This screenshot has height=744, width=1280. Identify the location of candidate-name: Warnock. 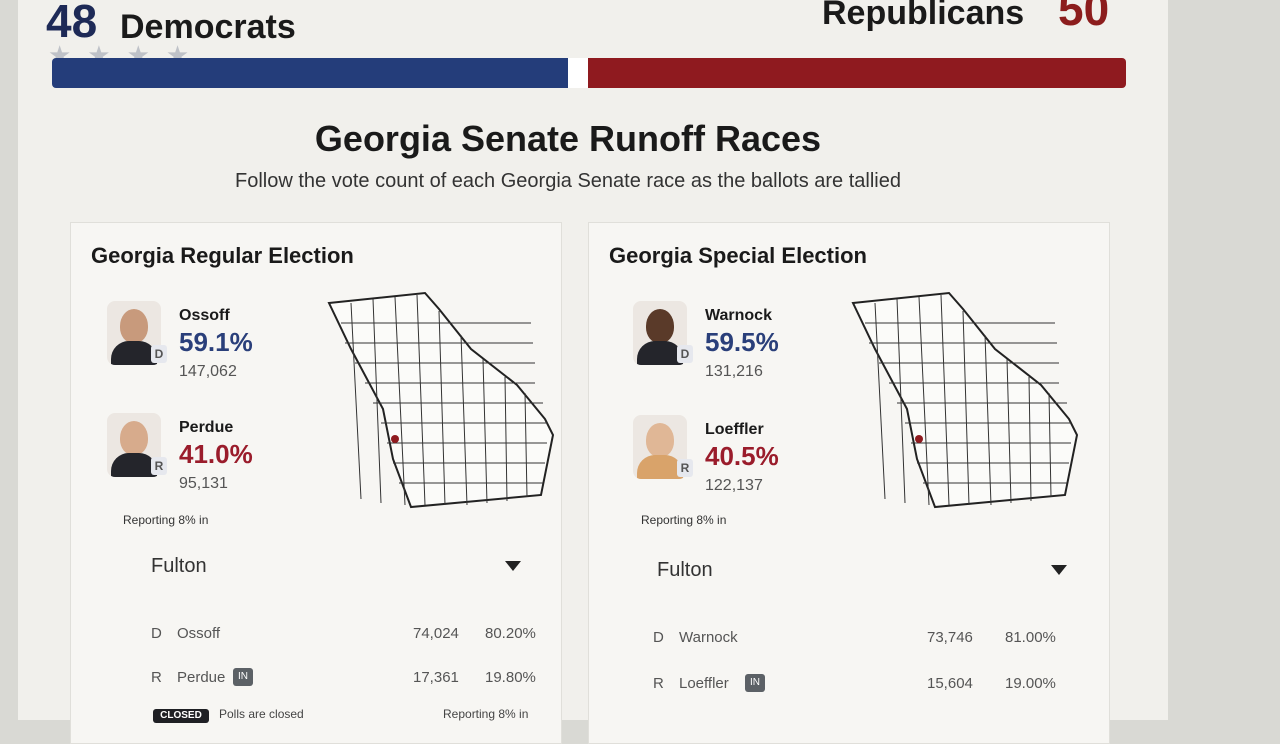
(738, 315).